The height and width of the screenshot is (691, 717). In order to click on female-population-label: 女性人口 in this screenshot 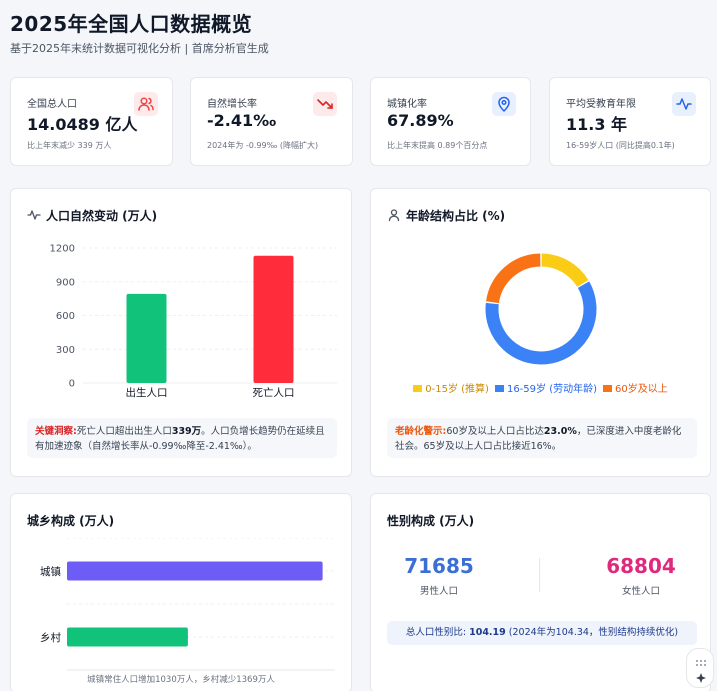, I will do `click(640, 591)`.